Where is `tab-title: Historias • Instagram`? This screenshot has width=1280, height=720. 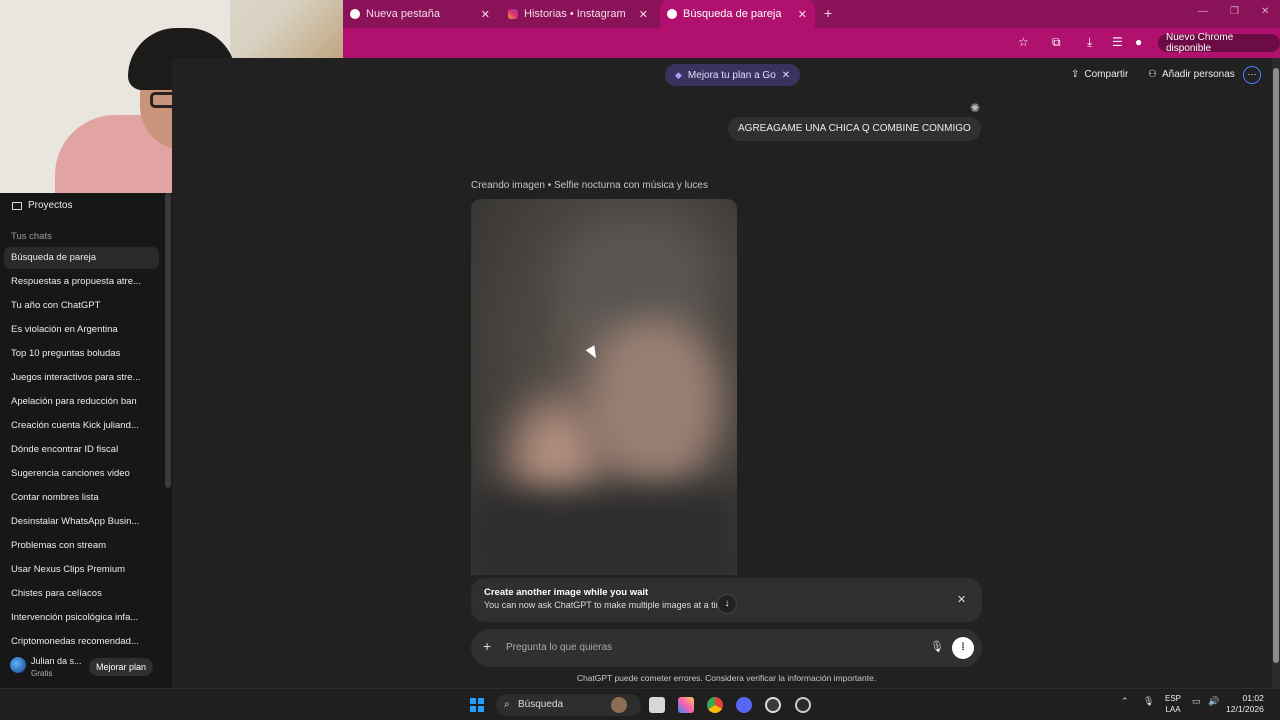 tab-title: Historias • Instagram is located at coordinates (575, 14).